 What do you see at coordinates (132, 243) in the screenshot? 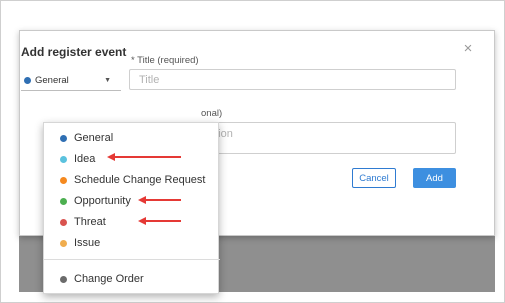
I see `dropdown-item-issue: Issue` at bounding box center [132, 243].